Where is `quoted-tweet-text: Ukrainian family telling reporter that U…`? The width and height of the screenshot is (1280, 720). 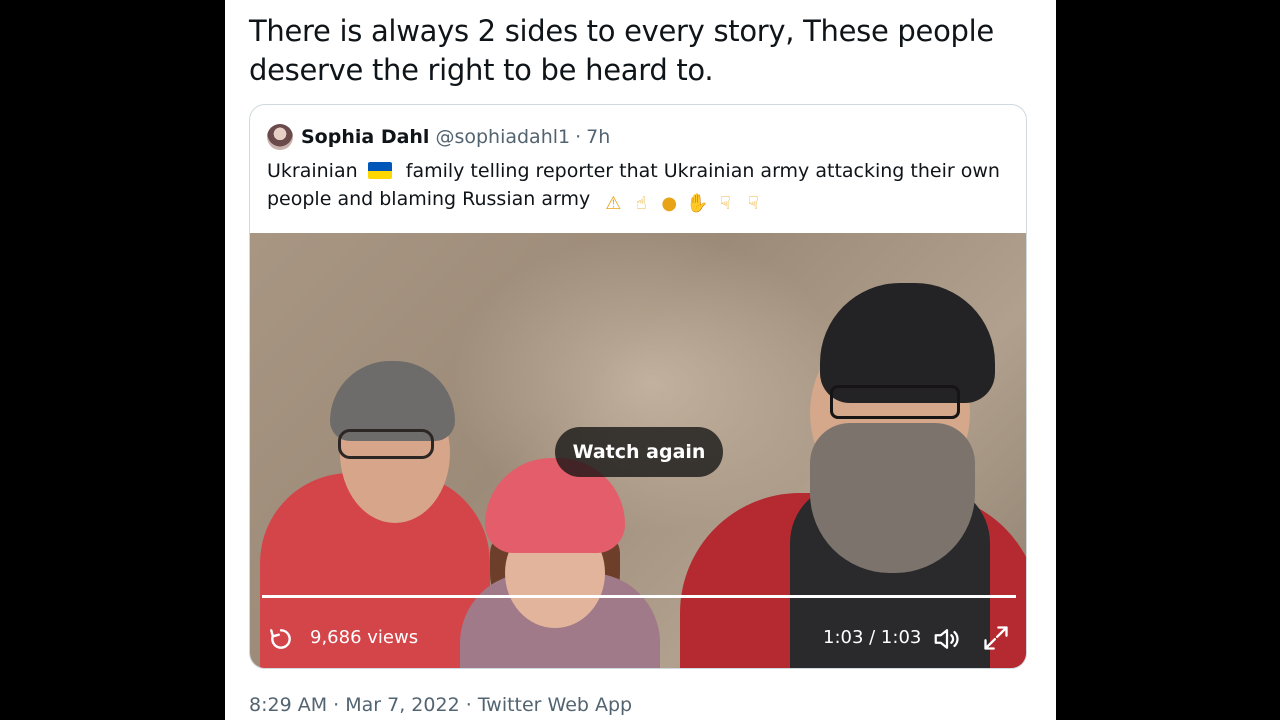
quoted-tweet-text: Ukrainian family telling reporter that U… is located at coordinates (637, 186).